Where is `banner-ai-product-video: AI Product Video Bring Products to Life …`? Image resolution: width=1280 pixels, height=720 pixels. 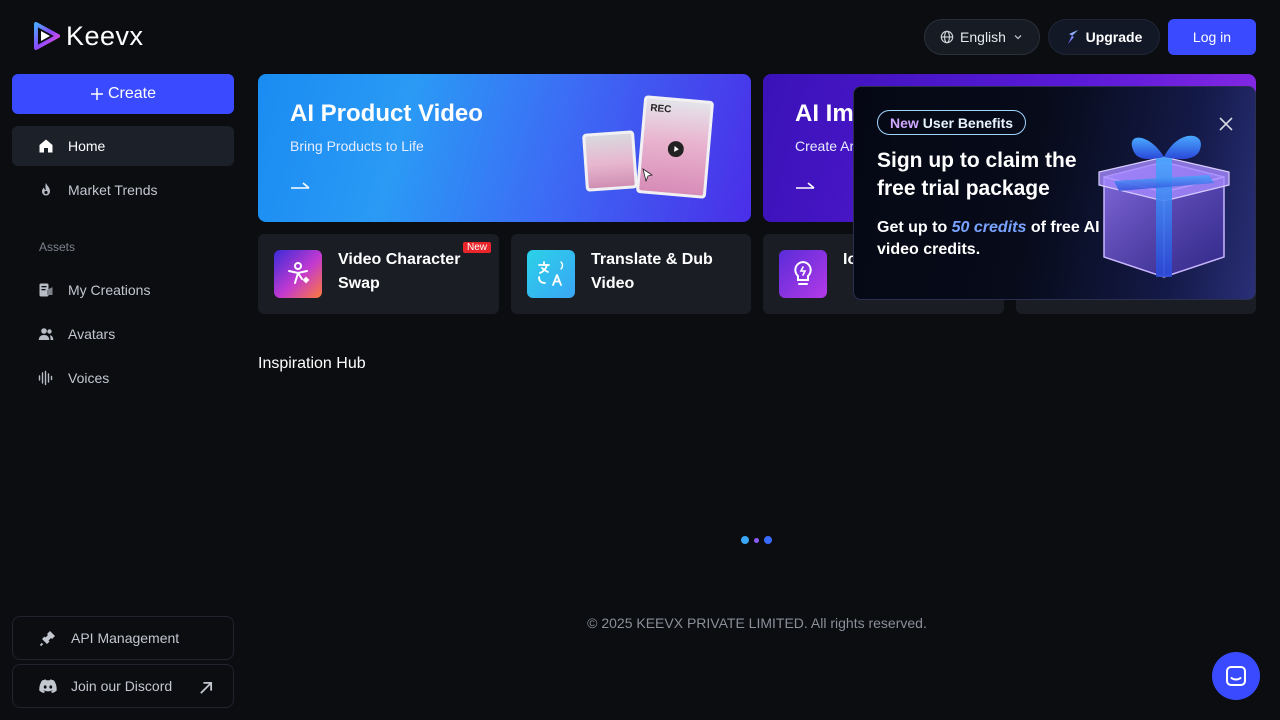 banner-ai-product-video: AI Product Video Bring Products to Life … is located at coordinates (504, 148).